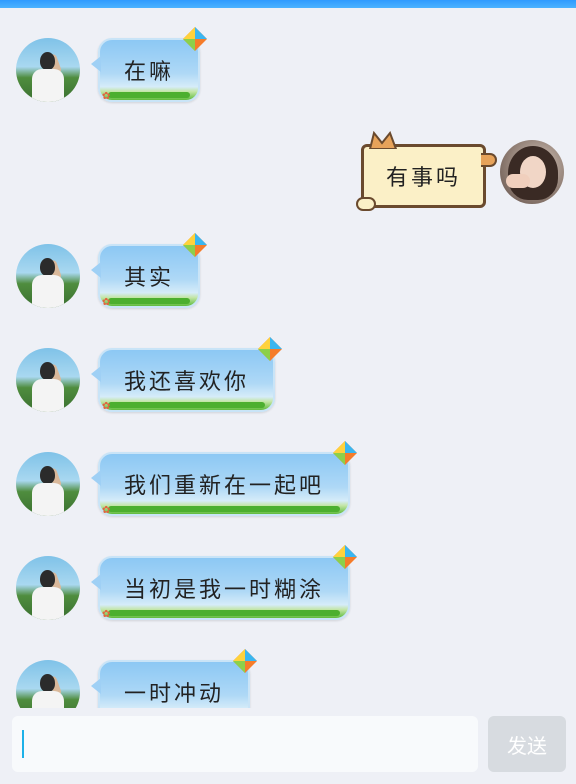  I want to click on composer-bar: 发送, so click(288, 746).